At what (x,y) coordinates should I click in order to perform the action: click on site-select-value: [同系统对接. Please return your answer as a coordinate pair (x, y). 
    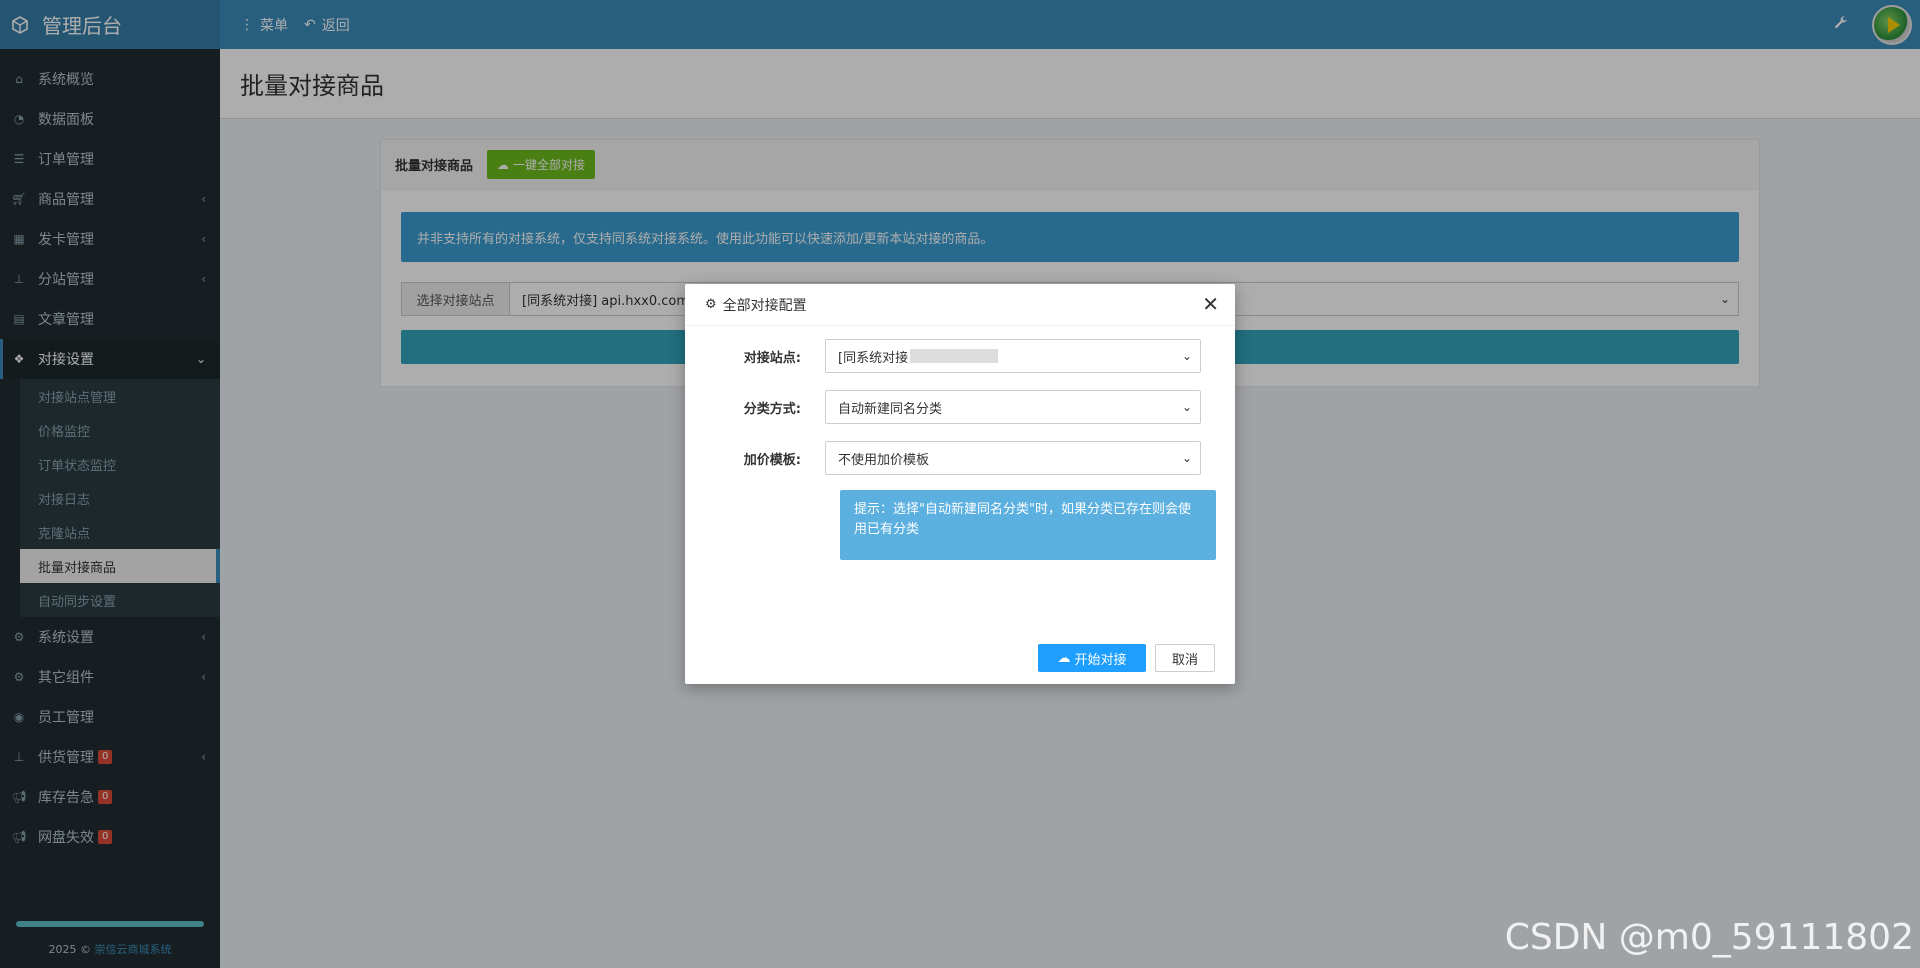
    Looking at the image, I should click on (873, 358).